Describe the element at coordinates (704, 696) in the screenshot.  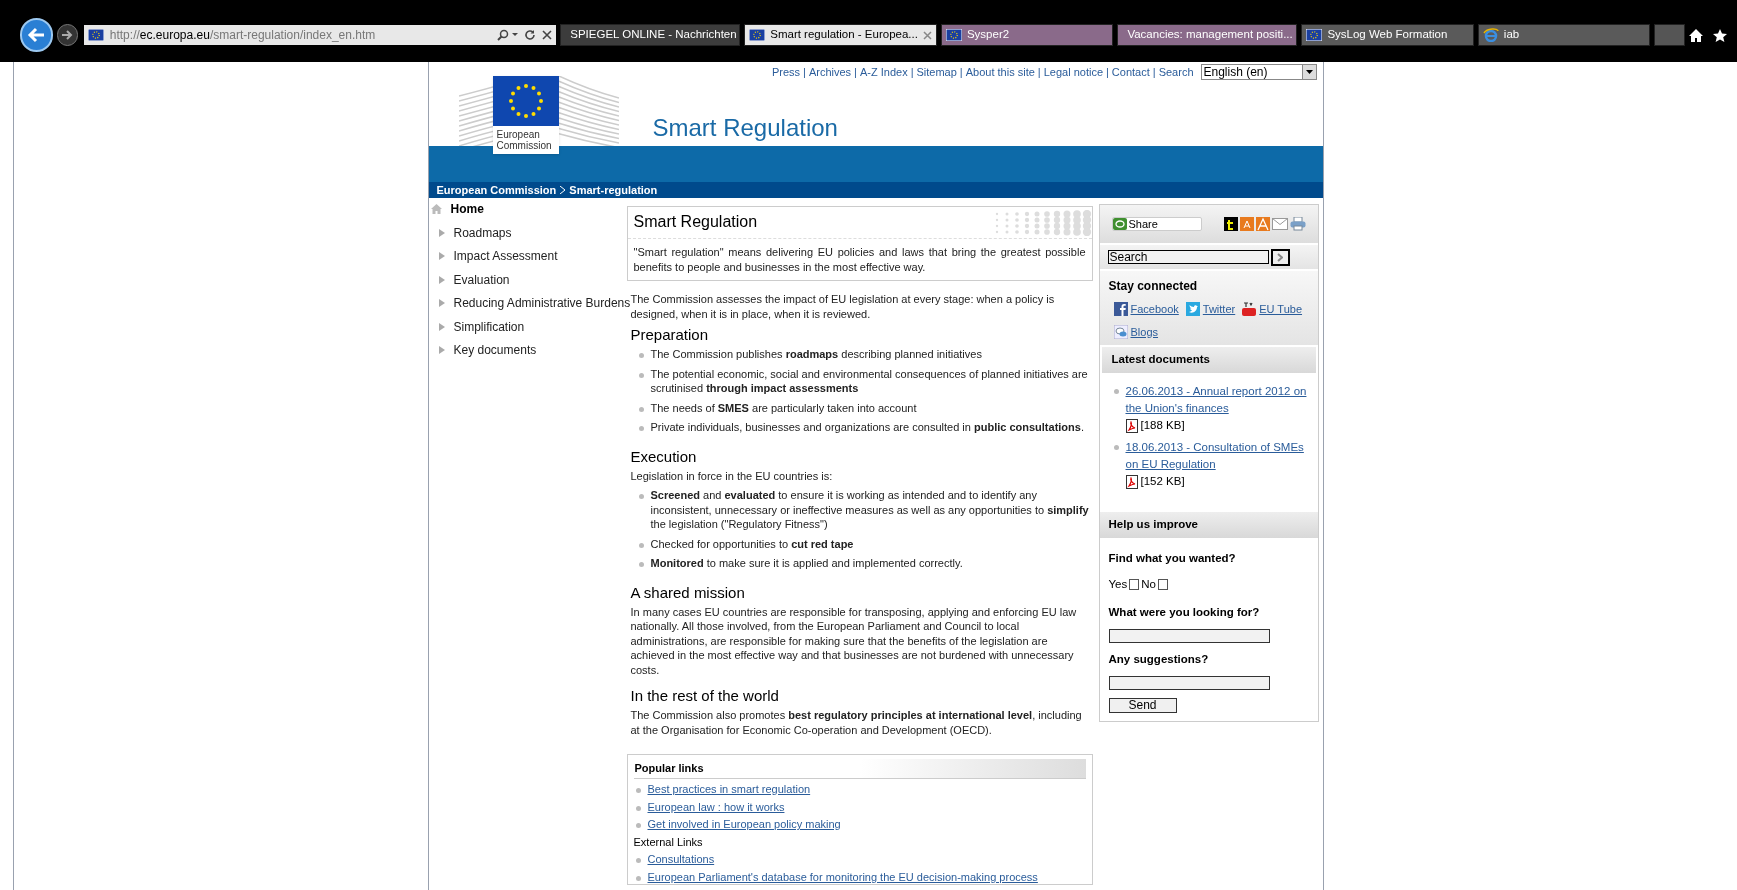
I see `section-heading: In the rest of the world` at that location.